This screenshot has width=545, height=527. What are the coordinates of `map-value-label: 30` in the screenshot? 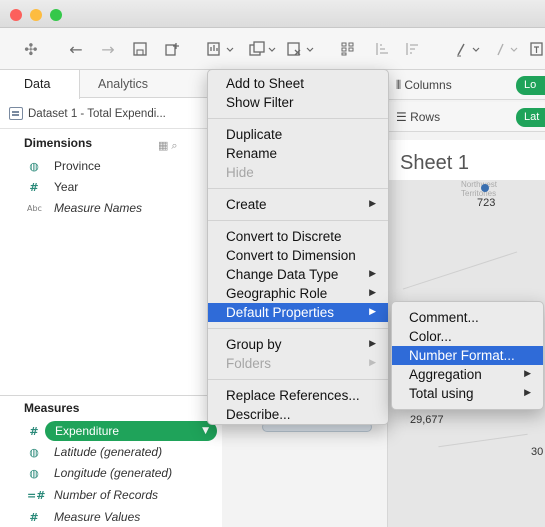 It's located at (537, 452).